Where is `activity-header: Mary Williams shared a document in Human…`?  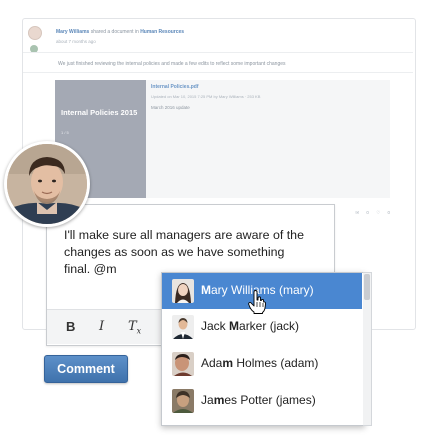
activity-header: Mary Williams shared a document in Human… is located at coordinates (120, 32).